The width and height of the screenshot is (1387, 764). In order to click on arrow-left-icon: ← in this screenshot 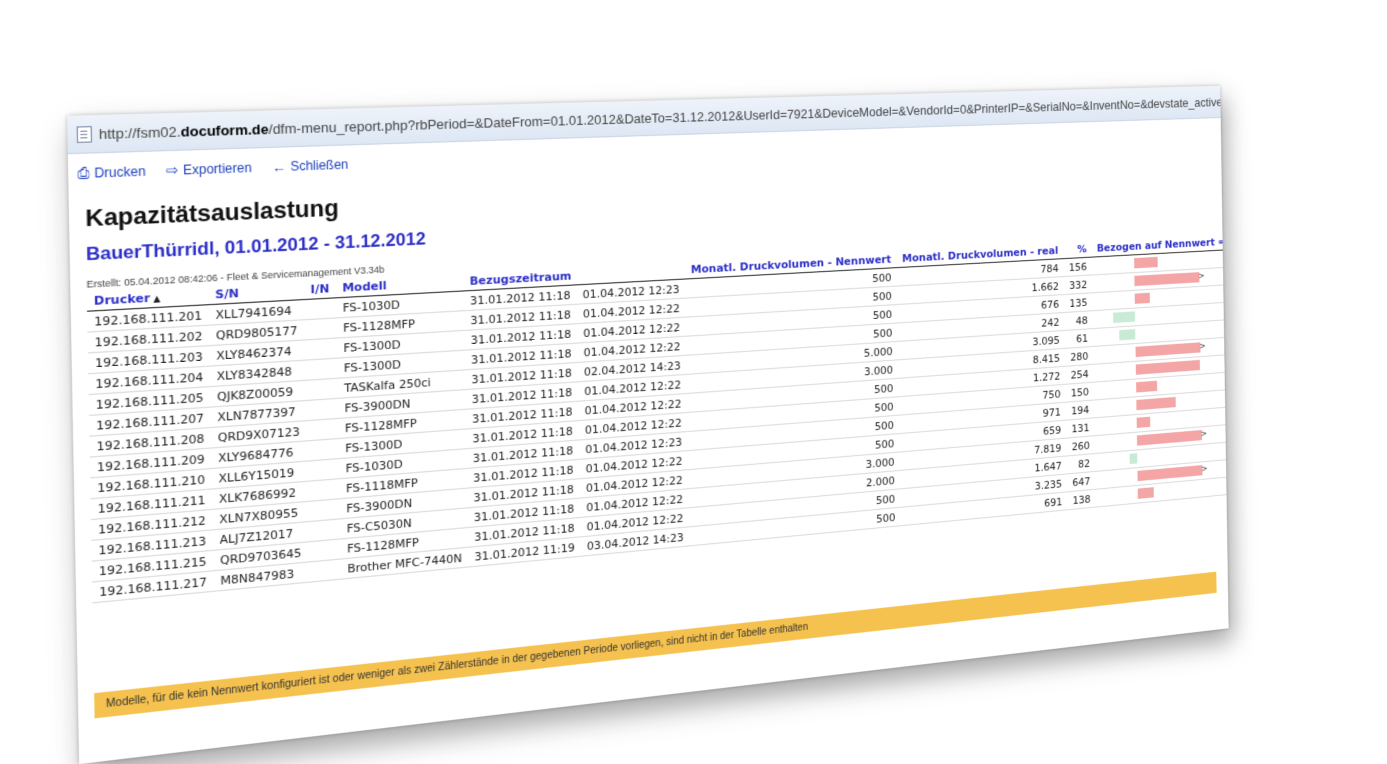, I will do `click(278, 167)`.